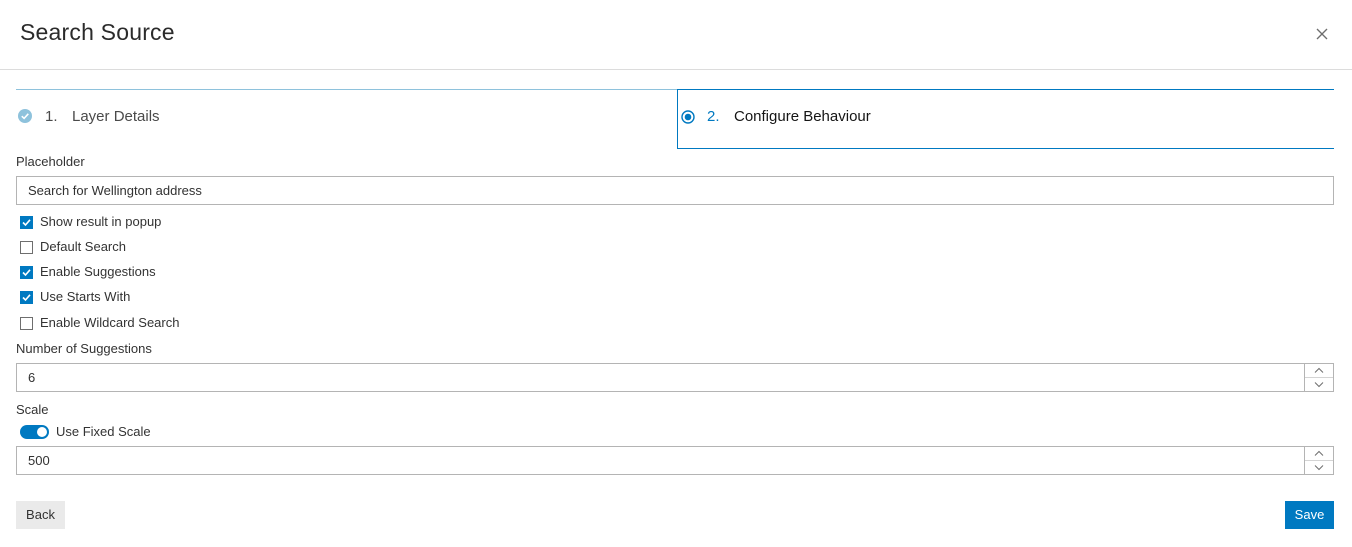  Describe the element at coordinates (675, 377) in the screenshot. I see `number-of-suggestions-input: 6` at that location.